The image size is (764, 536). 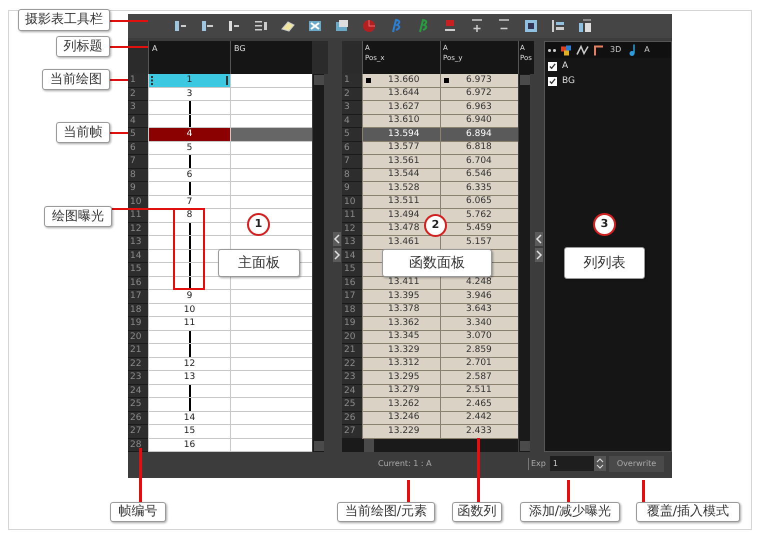 I want to click on value-cell: 2.442, so click(x=479, y=417).